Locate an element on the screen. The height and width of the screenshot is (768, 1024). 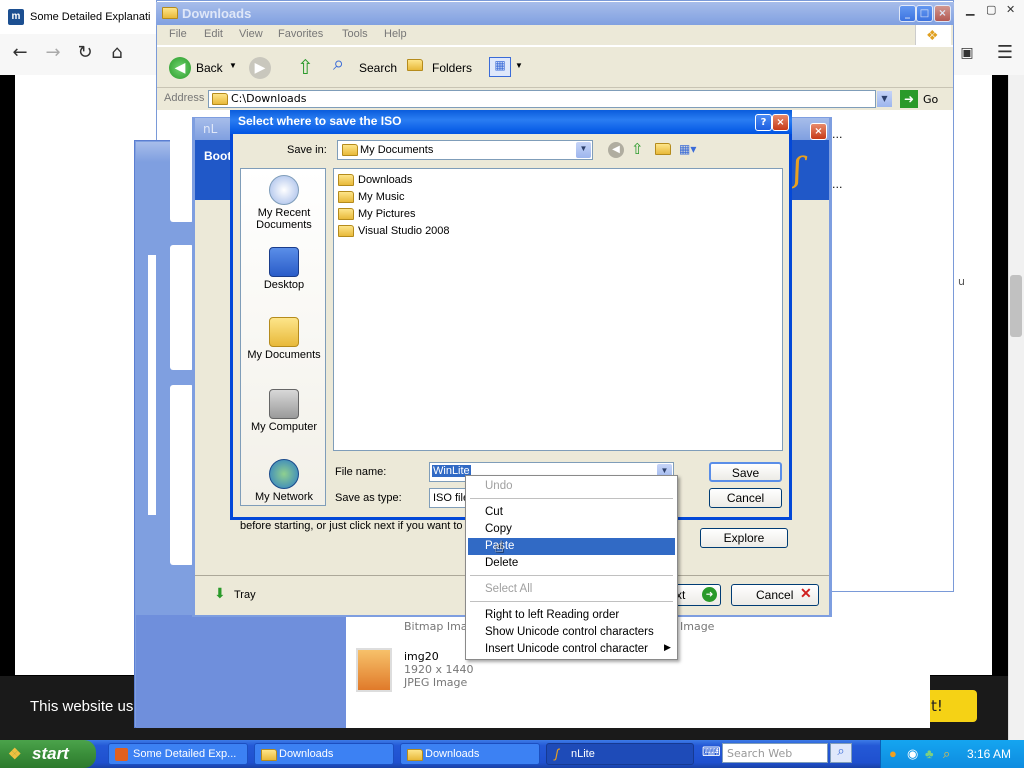
place-my-documents: My Documents is located at coordinates (284, 339).